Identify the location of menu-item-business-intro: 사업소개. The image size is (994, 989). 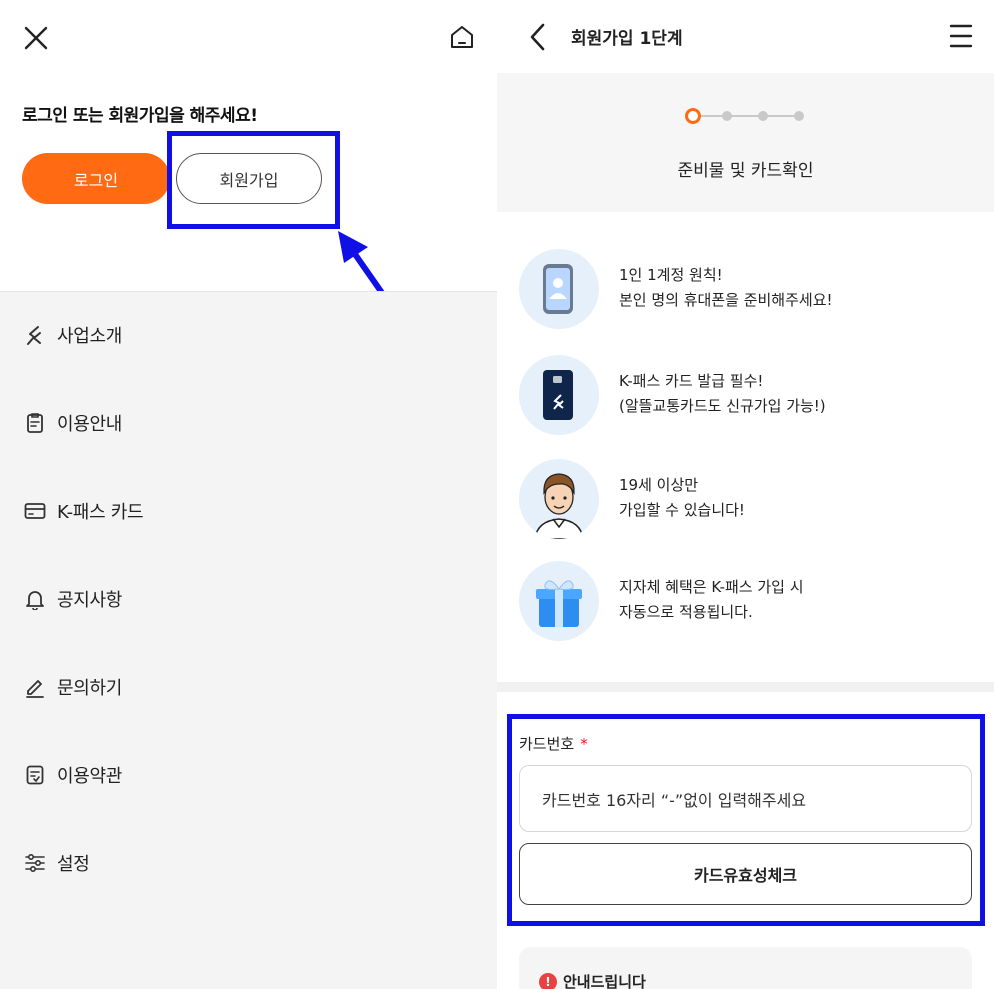
(73, 335).